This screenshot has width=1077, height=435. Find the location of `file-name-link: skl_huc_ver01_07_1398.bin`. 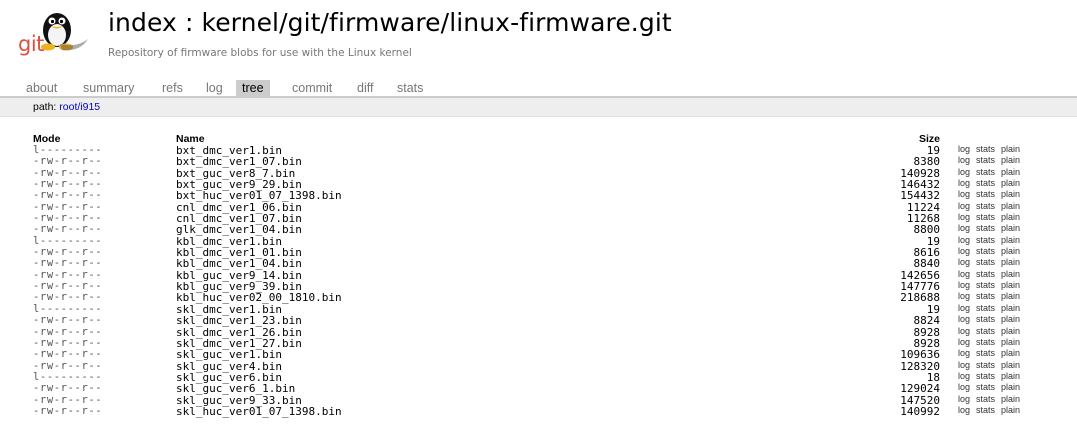

file-name-link: skl_huc_ver01_07_1398.bin is located at coordinates (259, 411).